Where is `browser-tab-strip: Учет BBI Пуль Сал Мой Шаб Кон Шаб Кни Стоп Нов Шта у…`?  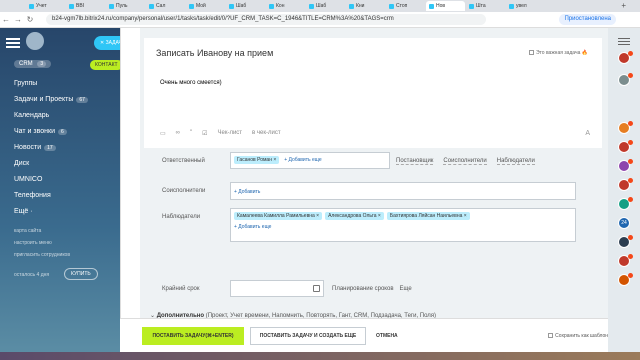 browser-tab-strip: Учет BBI Пуль Сал Мой Шаб Кон Шаб Кни Стоп Нов Шта у… is located at coordinates (320, 6).